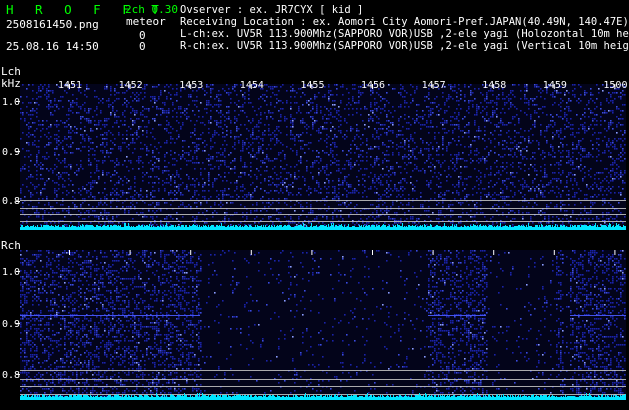 This screenshot has width=629, height=410. What do you see at coordinates (373, 85) in the screenshot?
I see `time-label: 1456` at bounding box center [373, 85].